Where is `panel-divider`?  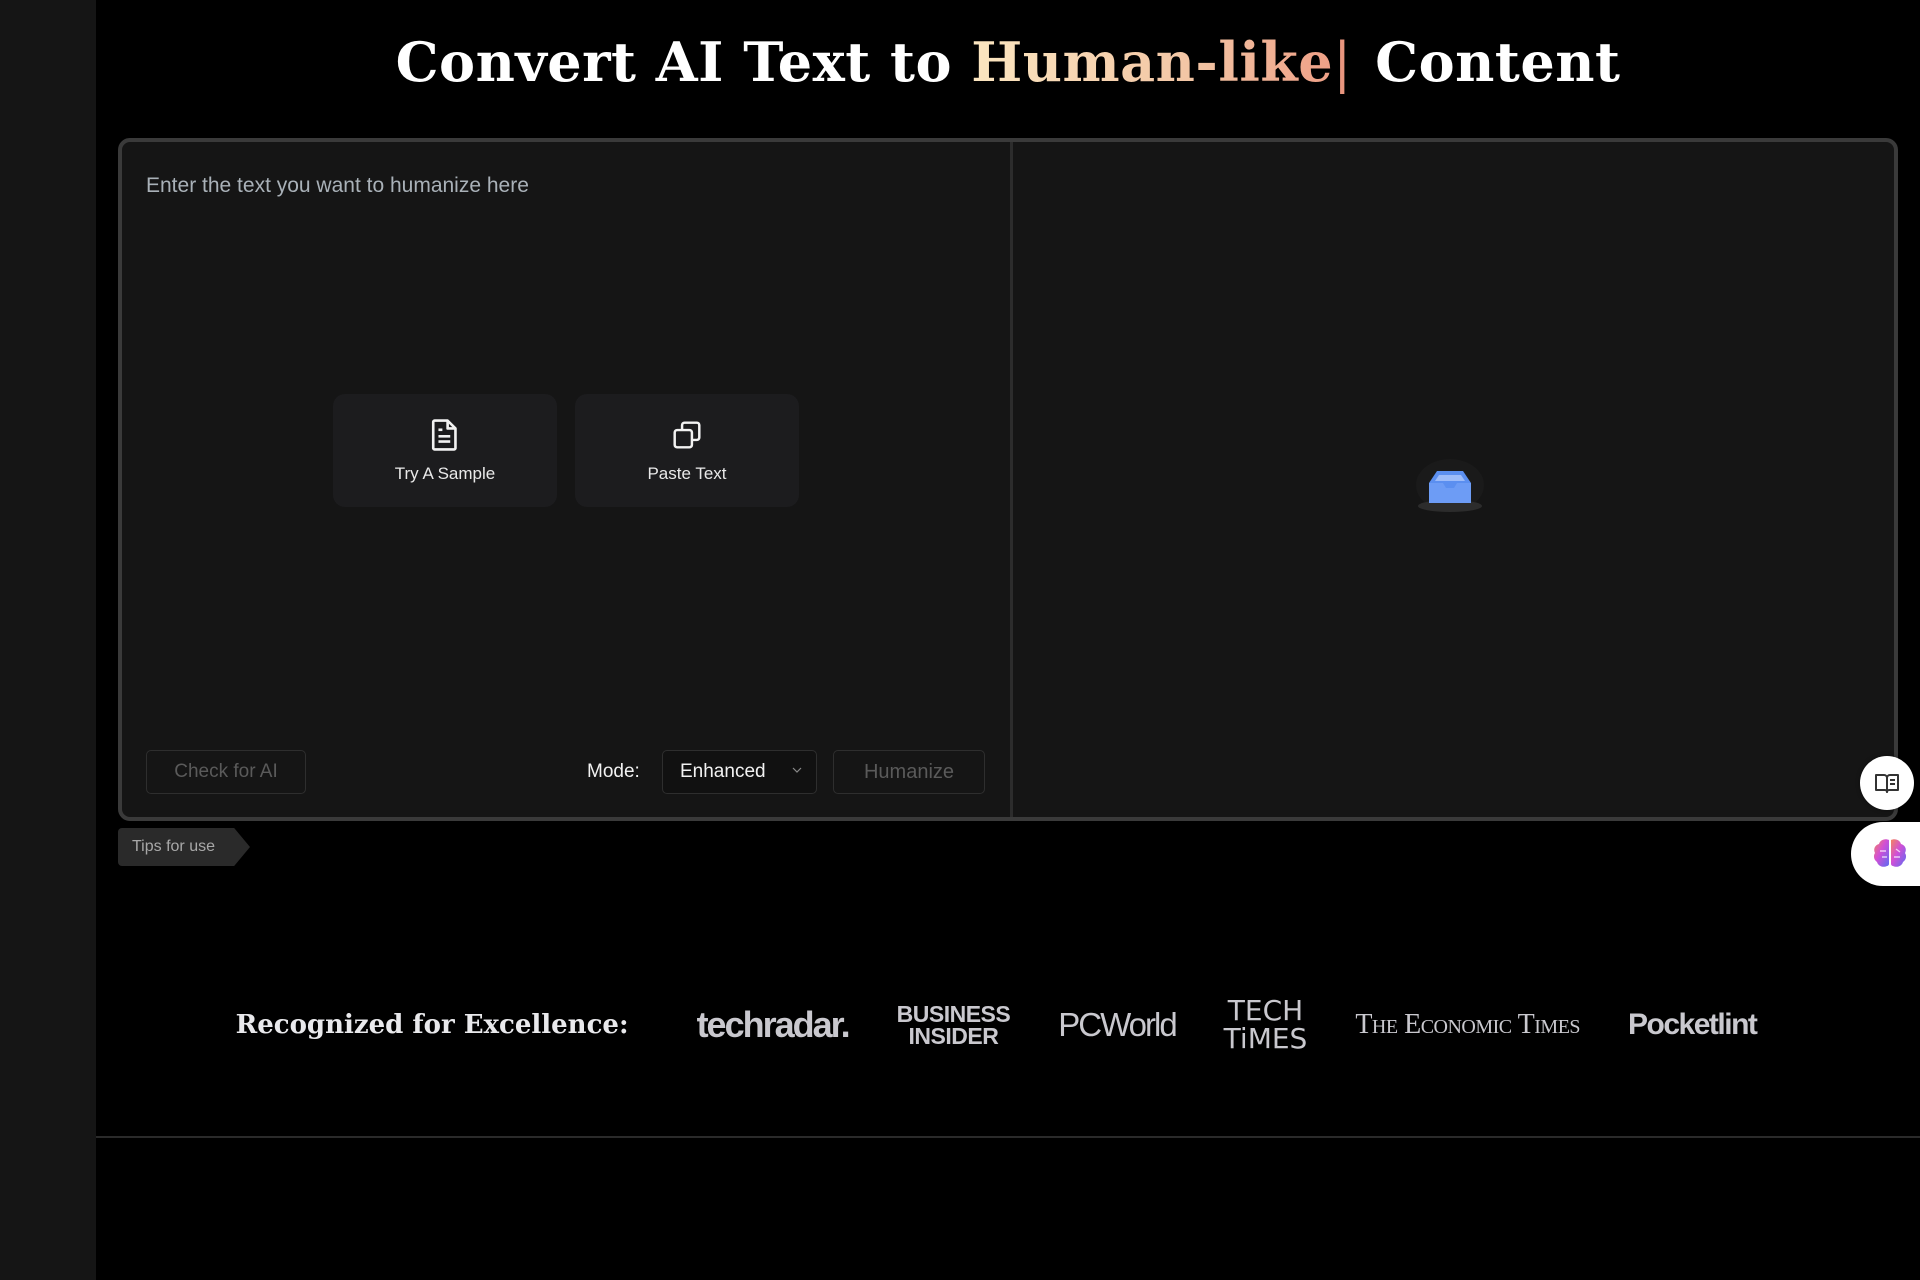
panel-divider is located at coordinates (1011, 479).